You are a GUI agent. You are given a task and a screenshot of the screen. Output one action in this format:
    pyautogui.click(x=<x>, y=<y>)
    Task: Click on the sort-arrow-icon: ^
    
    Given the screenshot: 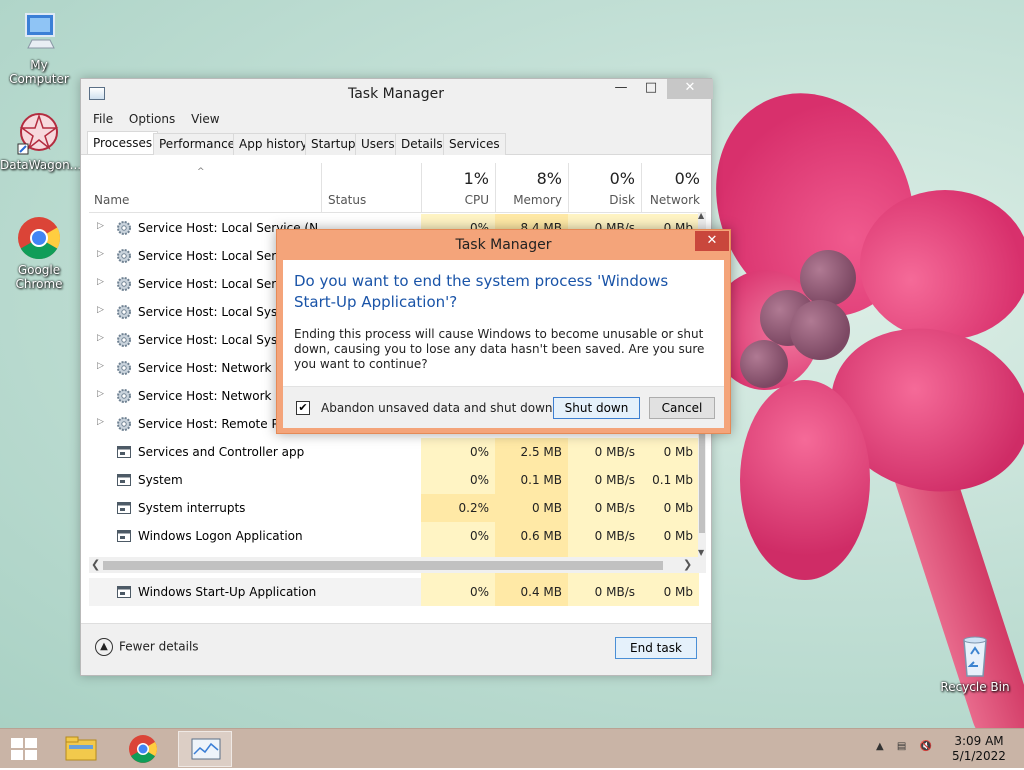 What is the action you would take?
    pyautogui.click(x=201, y=172)
    